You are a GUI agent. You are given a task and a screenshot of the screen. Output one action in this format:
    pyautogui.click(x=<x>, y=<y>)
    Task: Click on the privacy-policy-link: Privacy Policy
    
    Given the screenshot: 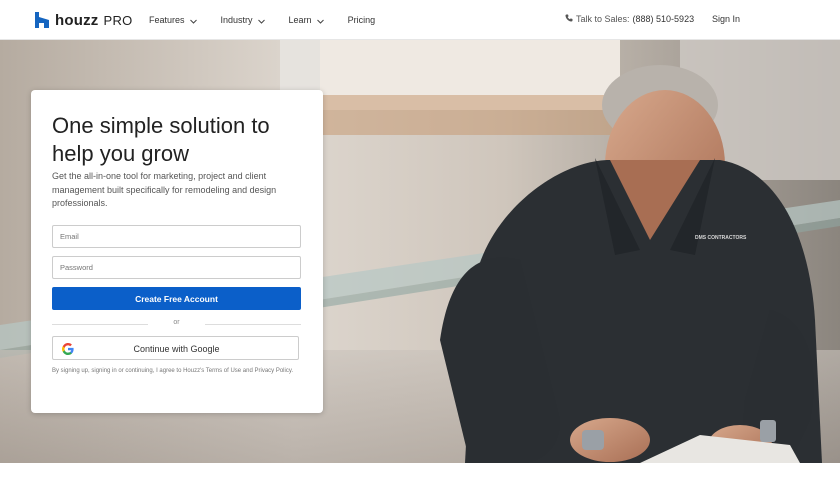 What is the action you would take?
    pyautogui.click(x=273, y=371)
    